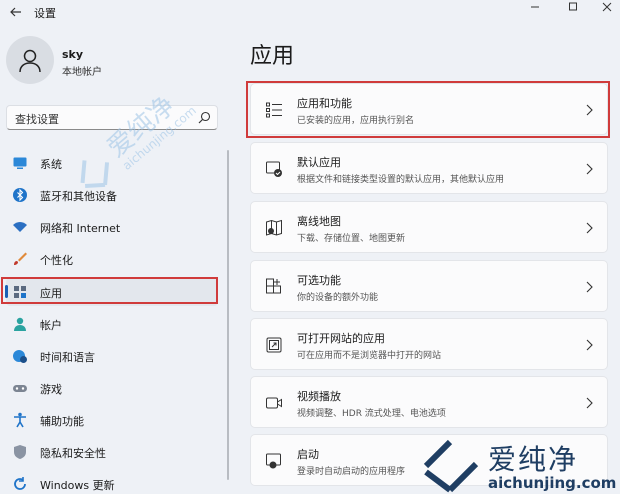 This screenshot has height=494, width=620. I want to click on card-title: 可选功能, so click(319, 280).